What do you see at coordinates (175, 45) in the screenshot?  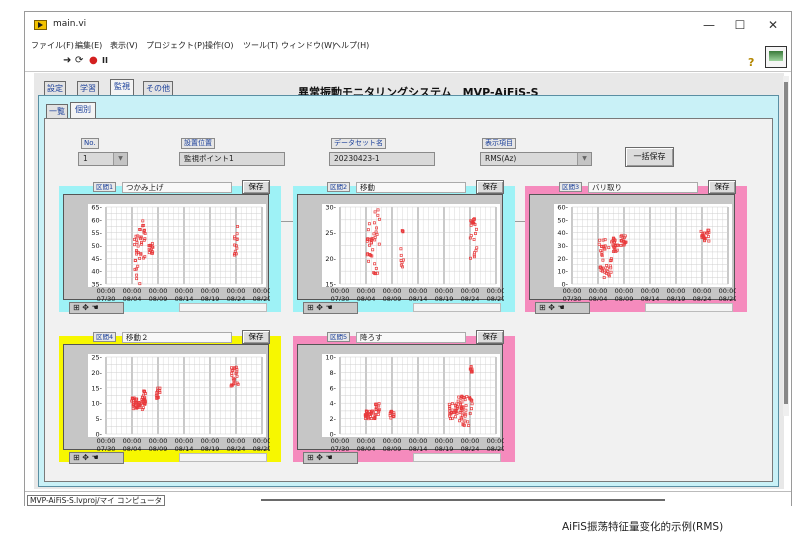 I see `menu-project: プロジェクト(P)` at bounding box center [175, 45].